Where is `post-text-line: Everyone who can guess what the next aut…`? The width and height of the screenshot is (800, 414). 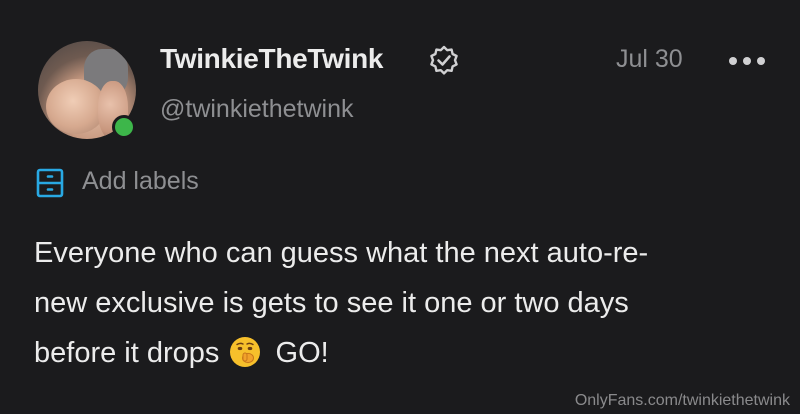
post-text-line: Everyone who can guess what the next aut… is located at coordinates (341, 253).